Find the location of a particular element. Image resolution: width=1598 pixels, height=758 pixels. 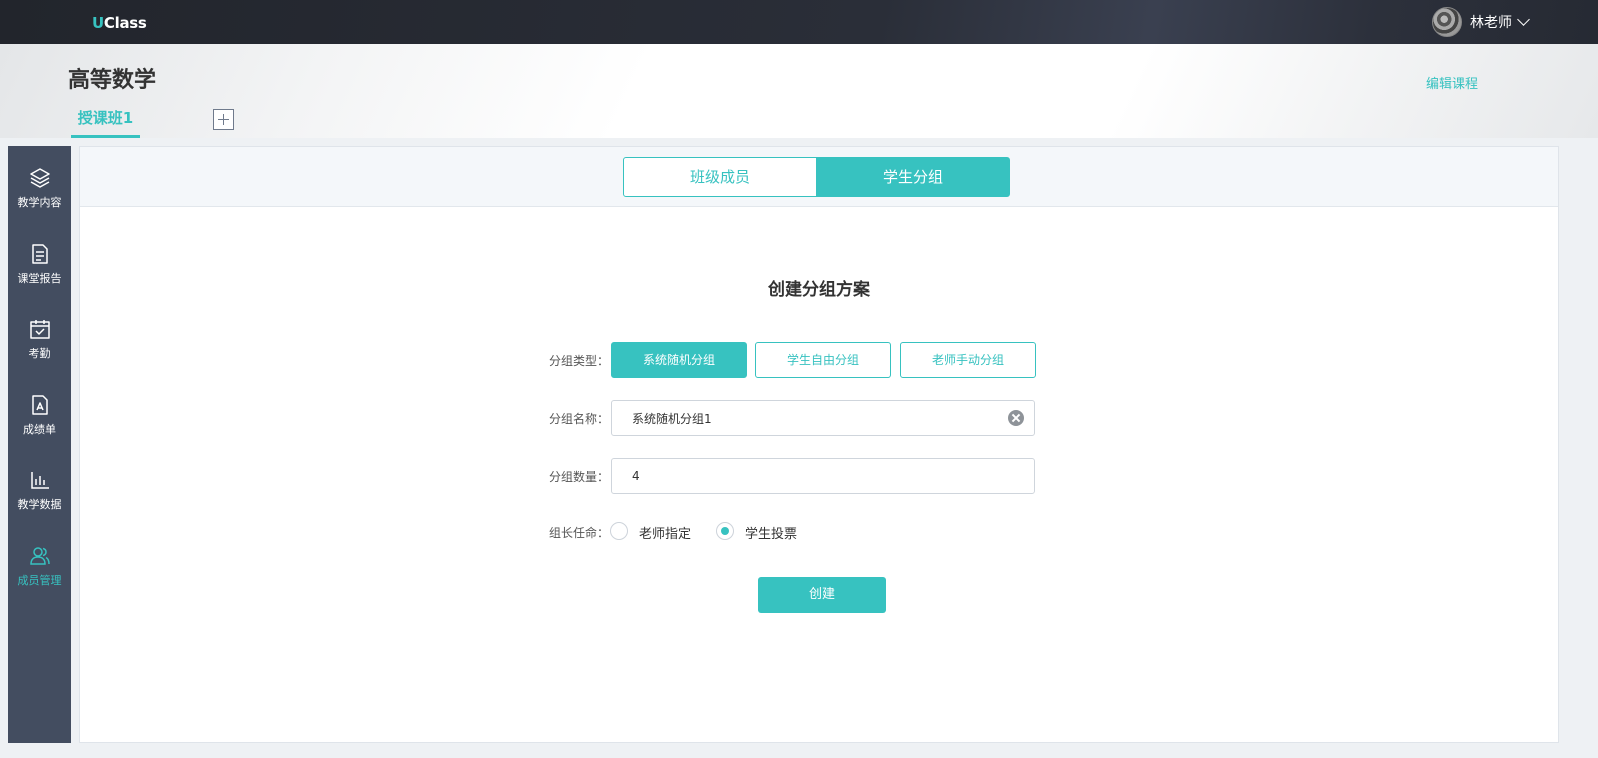

sidebar-item-label: 考勤 is located at coordinates (39, 353).